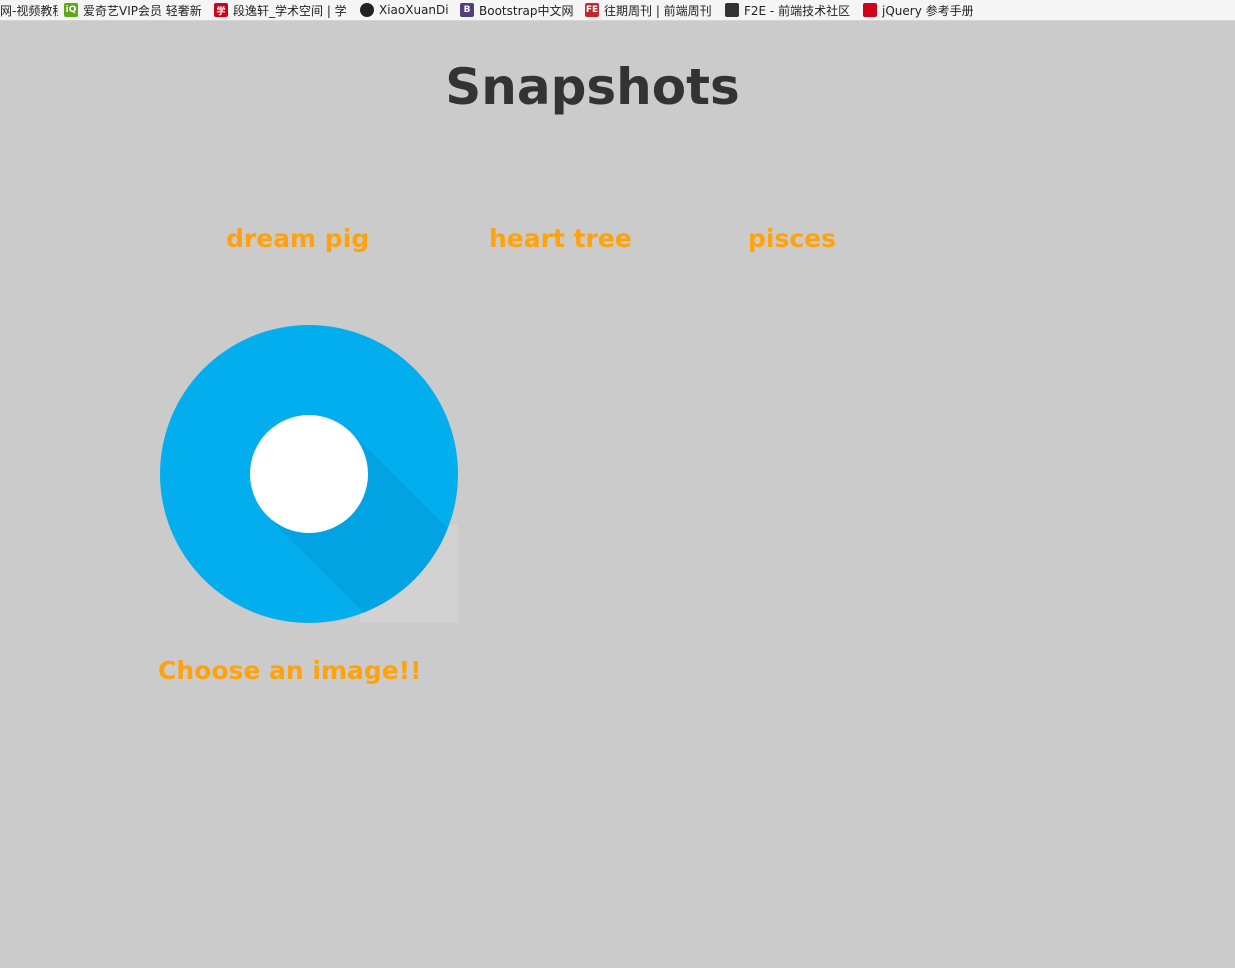 The height and width of the screenshot is (968, 1235). Describe the element at coordinates (592, 10) in the screenshot. I see `fe-weekly-icon: FE` at that location.